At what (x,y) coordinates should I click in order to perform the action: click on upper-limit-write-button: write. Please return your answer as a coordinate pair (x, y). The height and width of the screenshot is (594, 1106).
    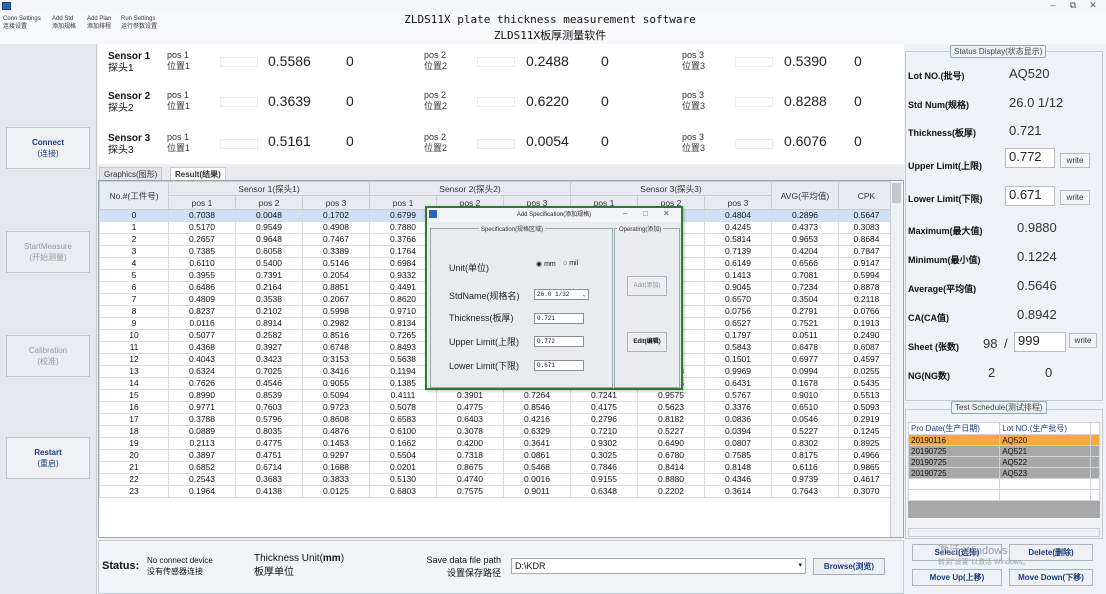
    Looking at the image, I should click on (1075, 160).